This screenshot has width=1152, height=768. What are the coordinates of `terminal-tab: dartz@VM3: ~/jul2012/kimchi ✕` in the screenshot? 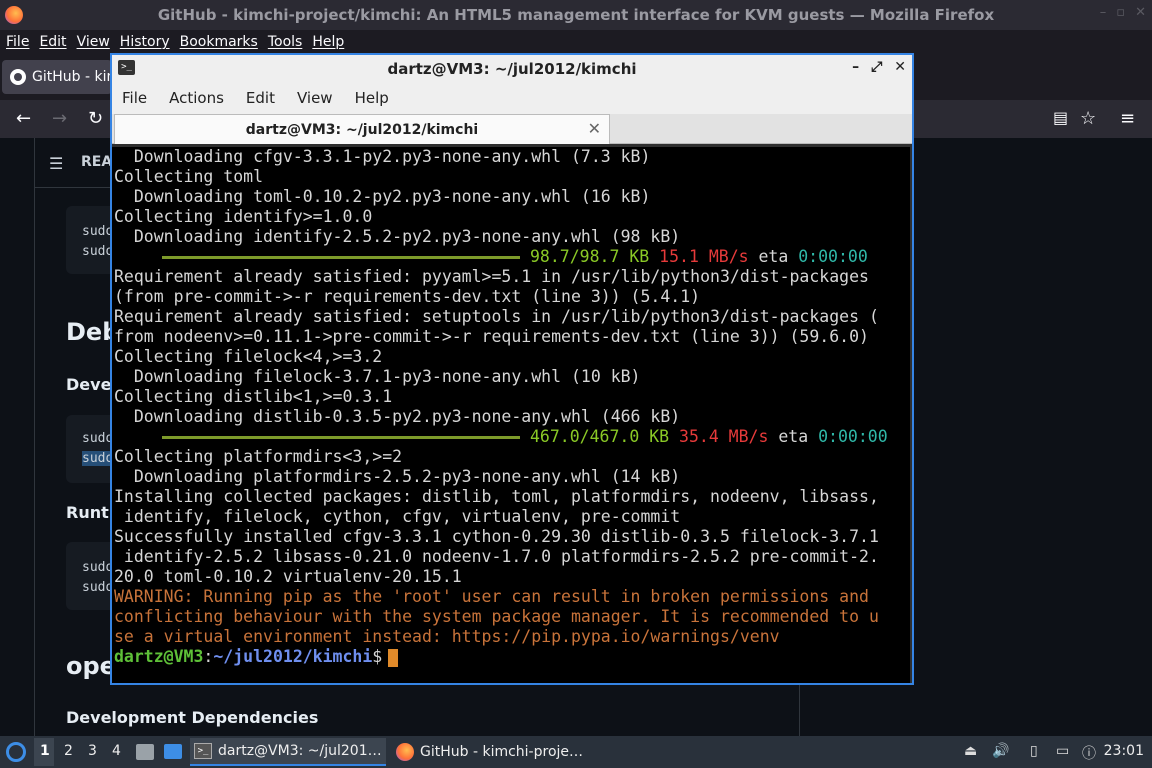 It's located at (362, 129).